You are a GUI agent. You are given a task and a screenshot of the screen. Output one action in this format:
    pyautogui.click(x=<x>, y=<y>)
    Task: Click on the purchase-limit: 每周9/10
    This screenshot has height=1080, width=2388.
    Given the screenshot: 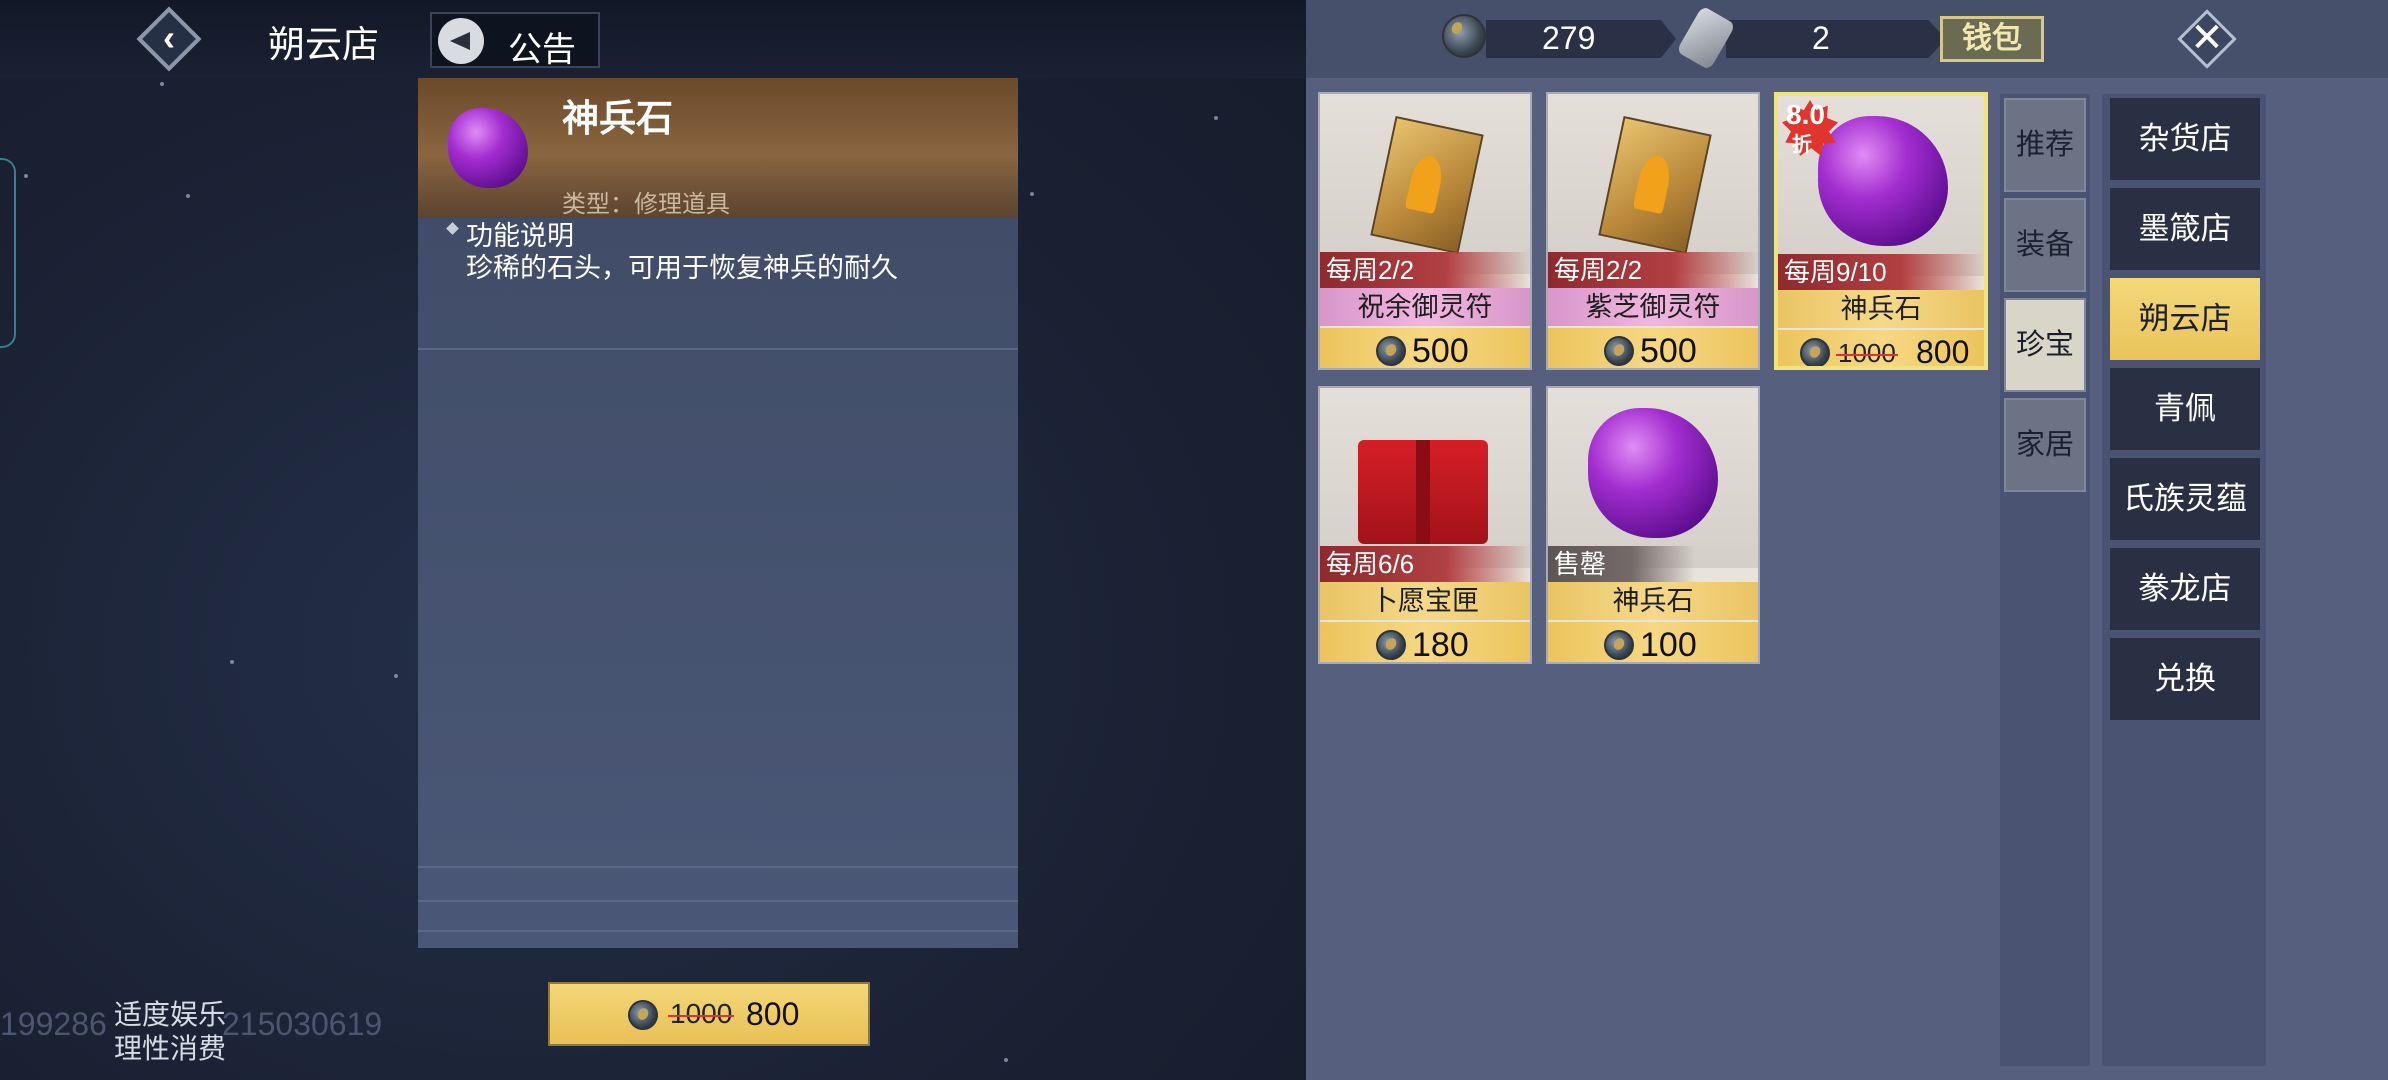 What is the action you would take?
    pyautogui.click(x=1881, y=272)
    